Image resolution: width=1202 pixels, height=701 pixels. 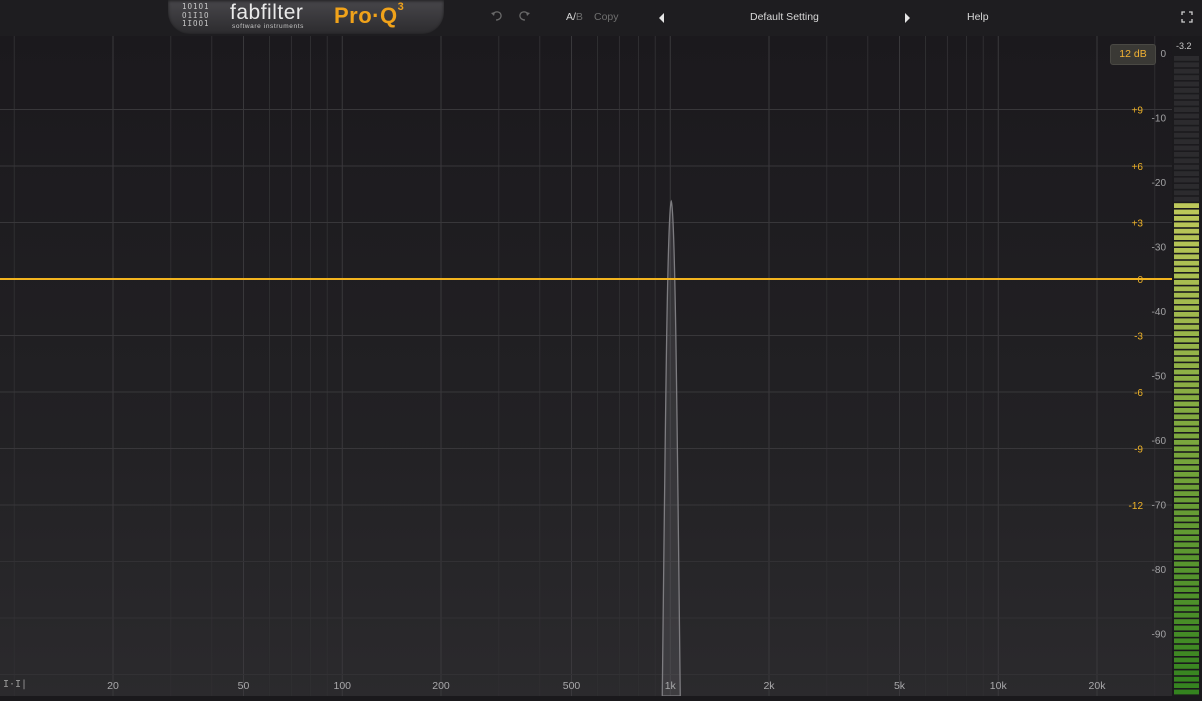 What do you see at coordinates (1138, 337) in the screenshot?
I see `eq-db-label: -3` at bounding box center [1138, 337].